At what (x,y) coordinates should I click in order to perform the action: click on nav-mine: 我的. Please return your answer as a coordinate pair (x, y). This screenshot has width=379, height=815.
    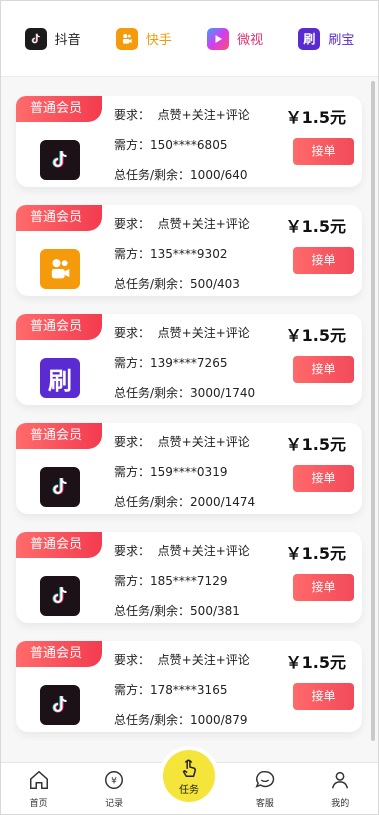
    Looking at the image, I should click on (340, 789).